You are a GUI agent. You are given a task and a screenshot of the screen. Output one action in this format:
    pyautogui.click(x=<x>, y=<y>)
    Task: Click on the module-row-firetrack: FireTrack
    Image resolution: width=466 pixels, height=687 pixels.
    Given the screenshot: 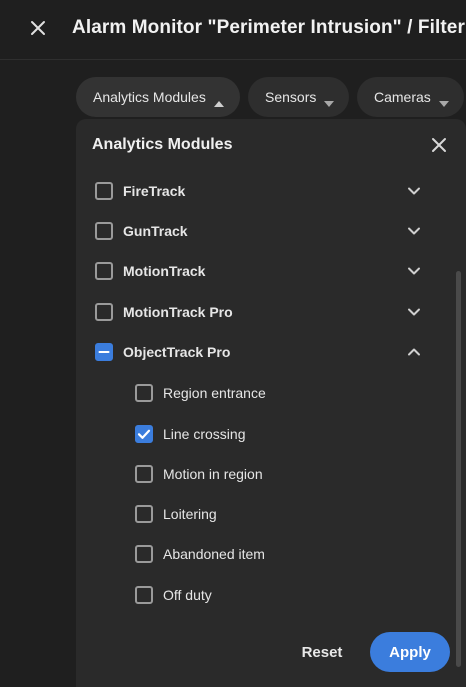 What is the action you would take?
    pyautogui.click(x=261, y=191)
    